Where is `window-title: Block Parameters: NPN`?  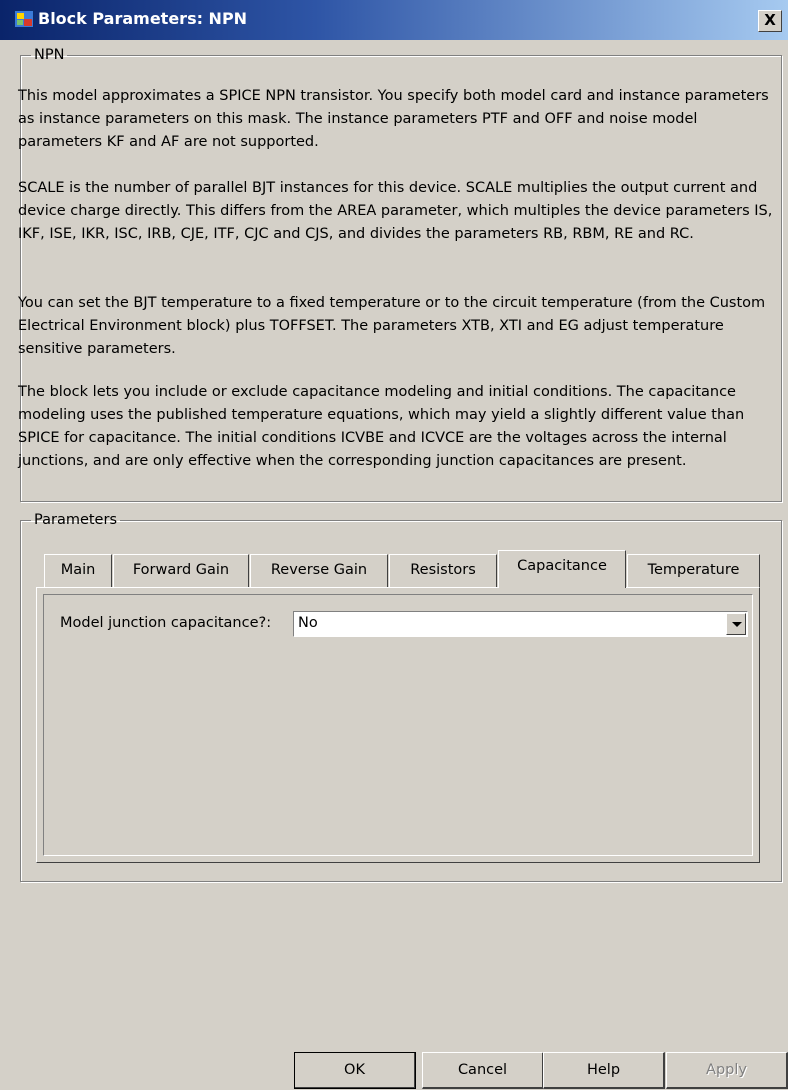
window-title: Block Parameters: NPN is located at coordinates (143, 18).